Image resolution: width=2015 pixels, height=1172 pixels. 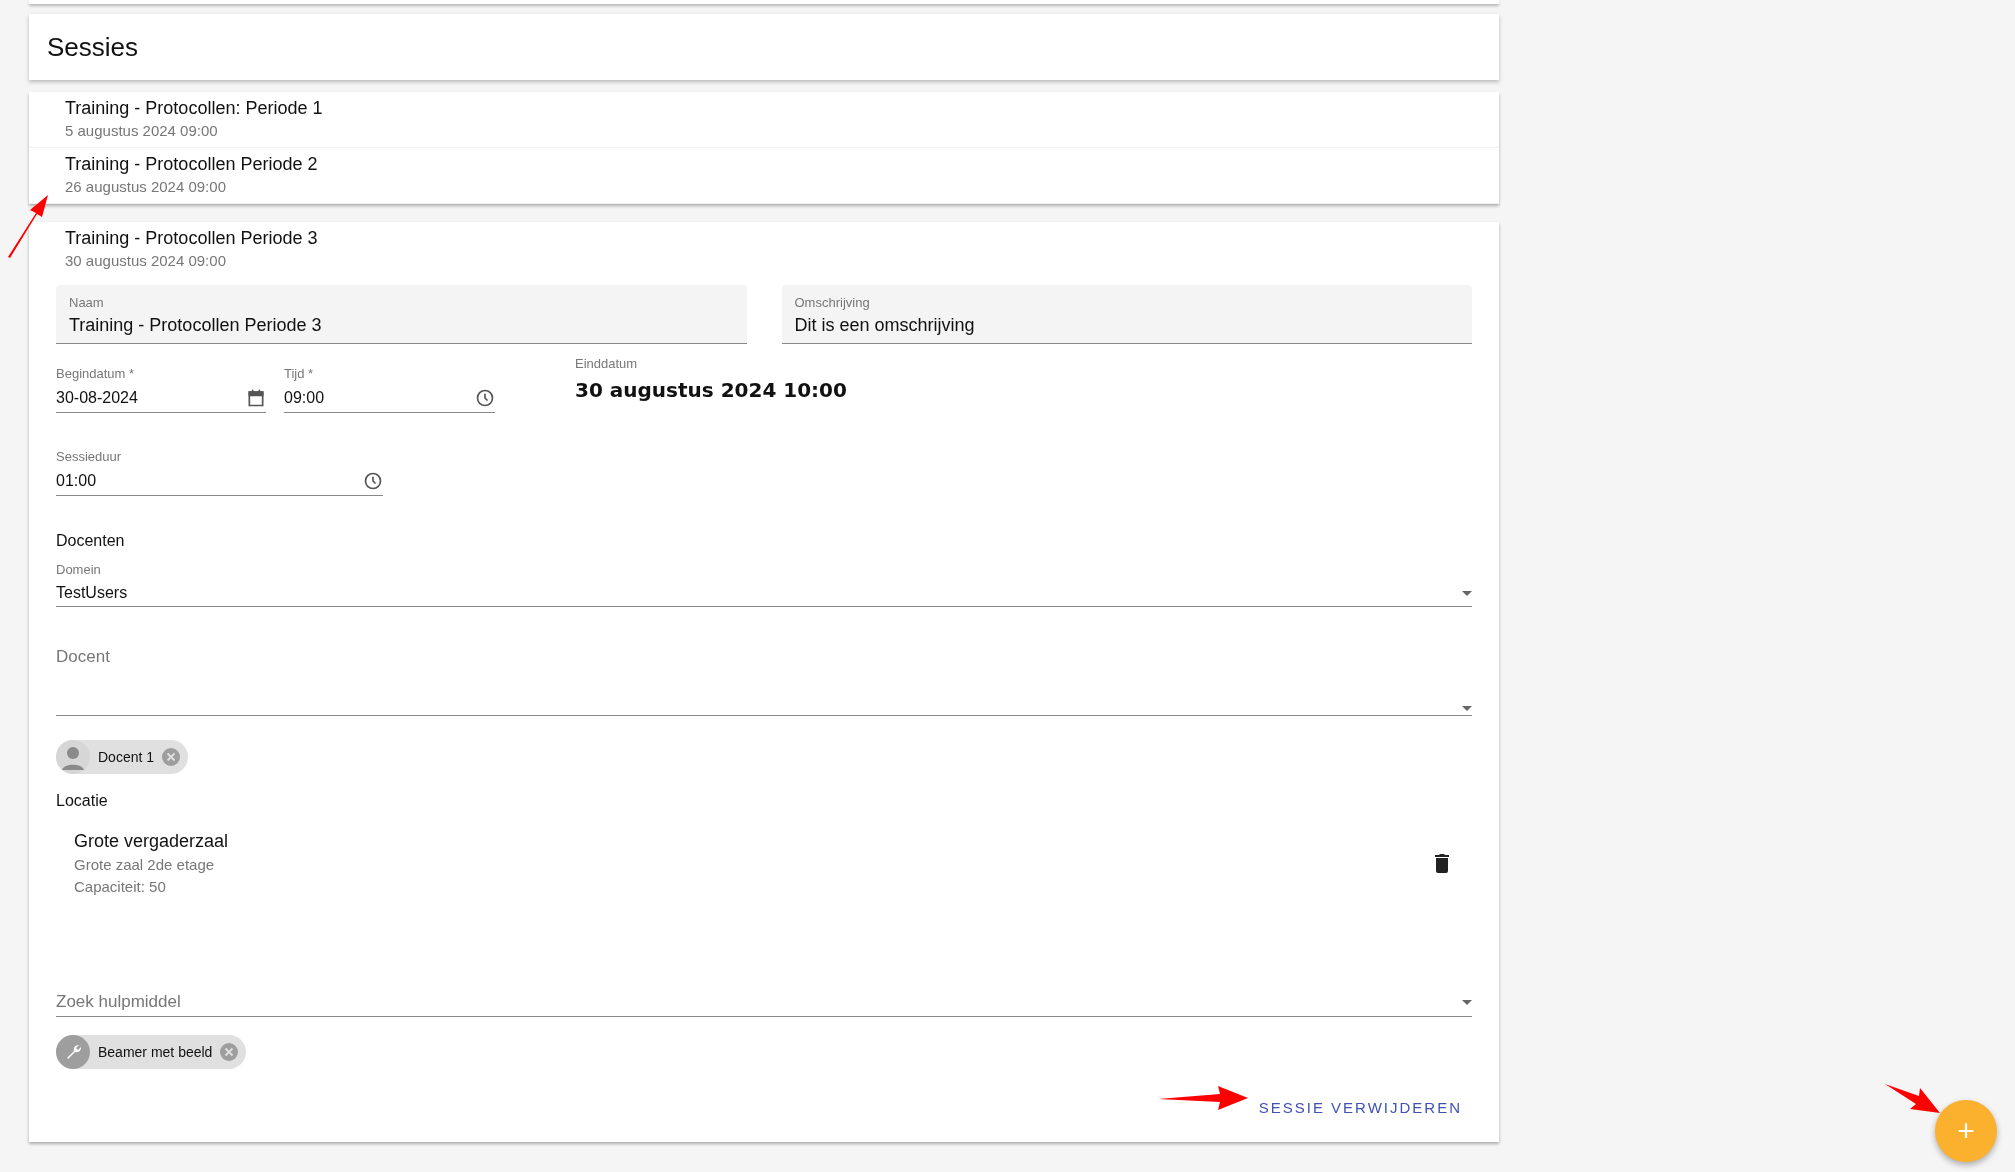 I want to click on end-date-value: 30 augustus 2024 10:00, so click(x=711, y=390).